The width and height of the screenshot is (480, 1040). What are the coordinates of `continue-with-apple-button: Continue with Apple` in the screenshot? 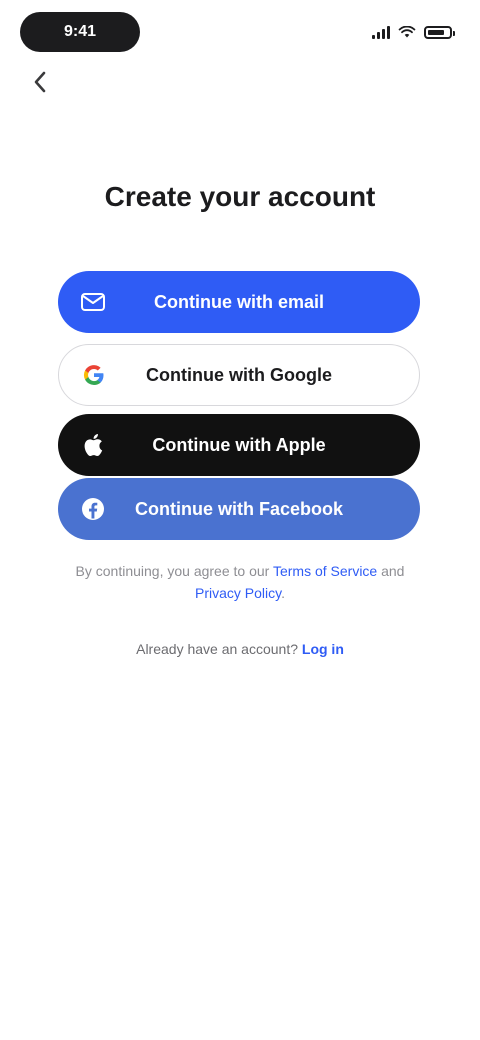 It's located at (239, 445).